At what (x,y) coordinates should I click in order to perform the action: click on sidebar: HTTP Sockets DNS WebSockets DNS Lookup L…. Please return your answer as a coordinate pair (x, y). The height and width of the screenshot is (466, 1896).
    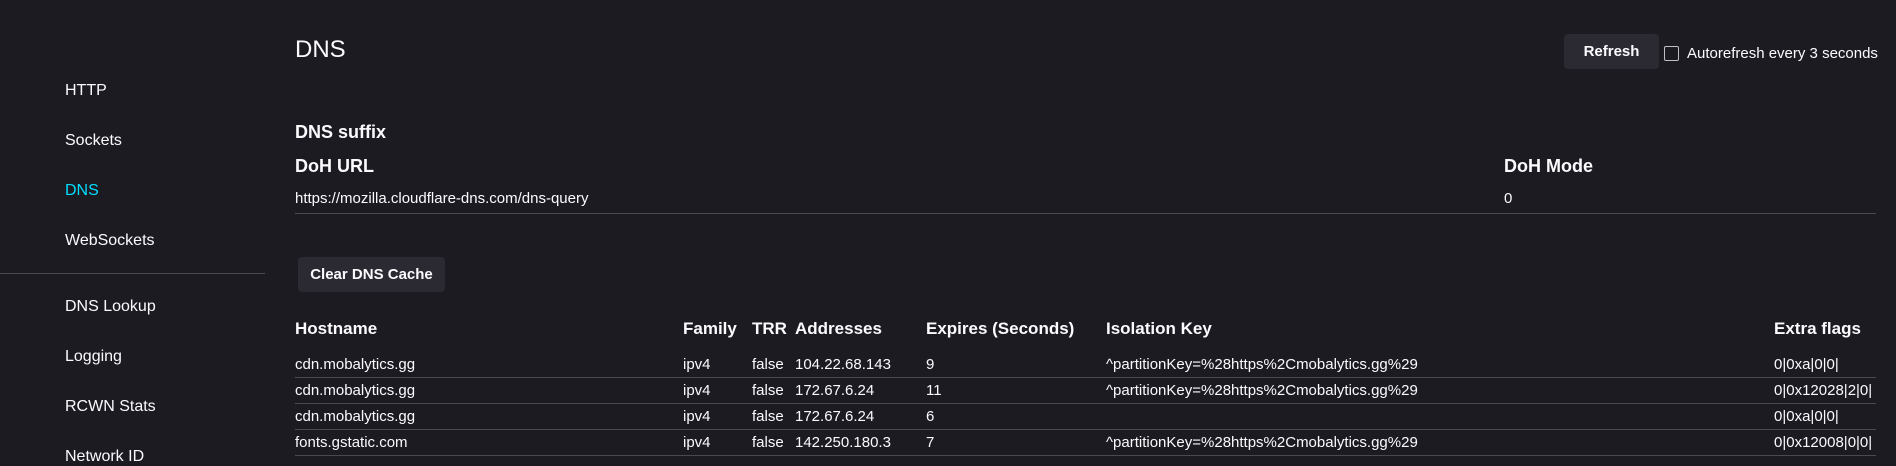
    Looking at the image, I should click on (132, 232).